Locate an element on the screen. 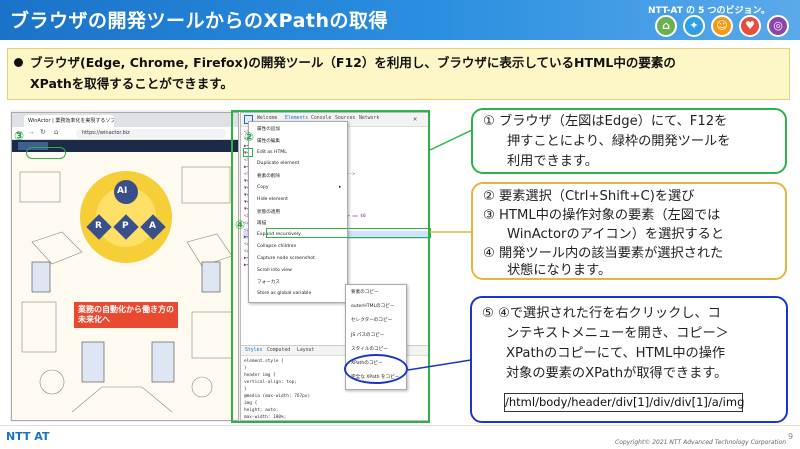 This screenshot has width=800, height=449. callout-2-line-2: ③ HTML中の操作対象の要素（左図では is located at coordinates (602, 215).